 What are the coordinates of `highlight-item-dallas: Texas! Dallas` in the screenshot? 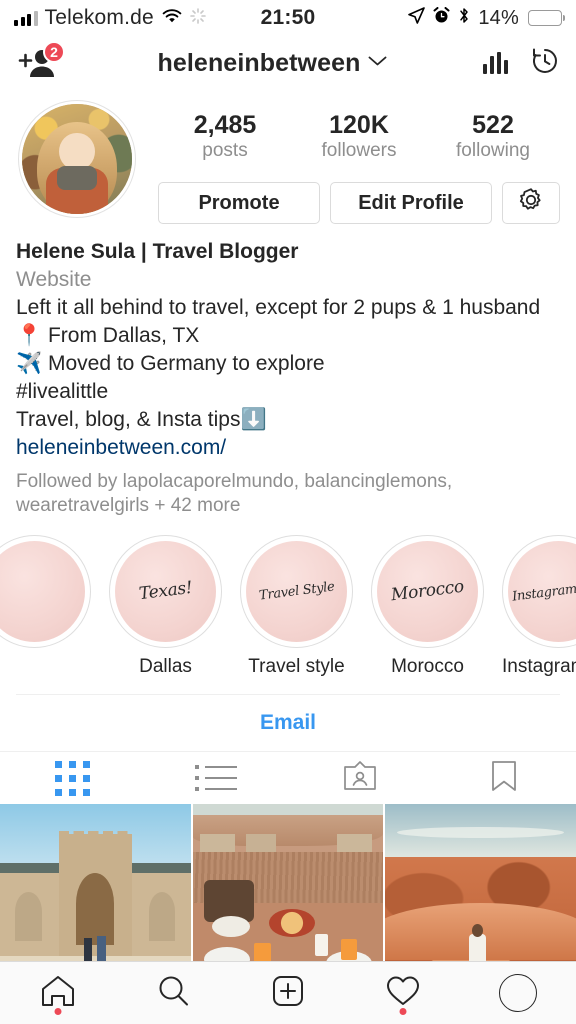 It's located at (165, 608).